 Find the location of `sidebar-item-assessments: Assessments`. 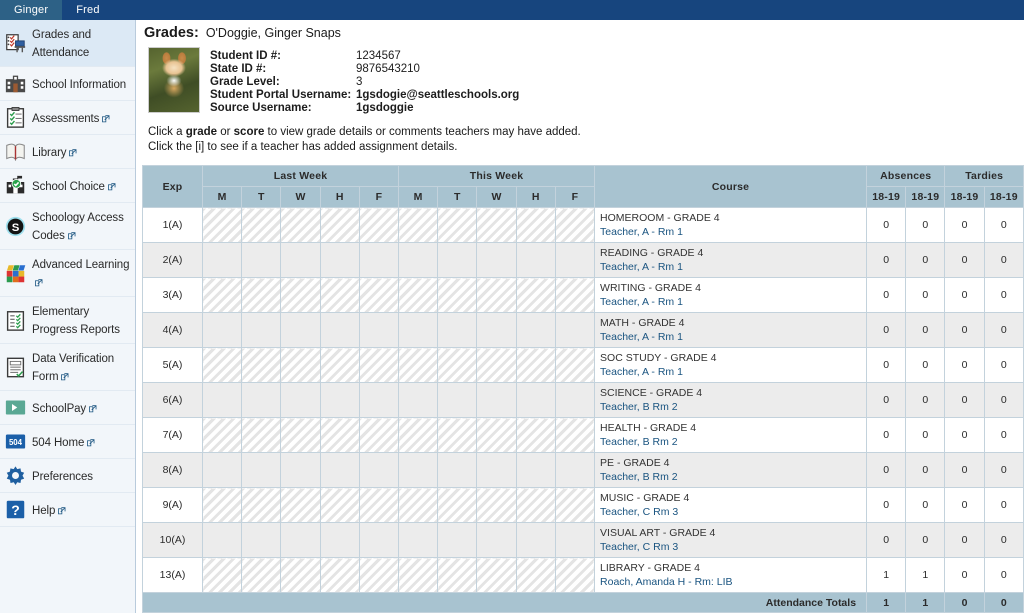

sidebar-item-assessments: Assessments is located at coordinates (67, 118).